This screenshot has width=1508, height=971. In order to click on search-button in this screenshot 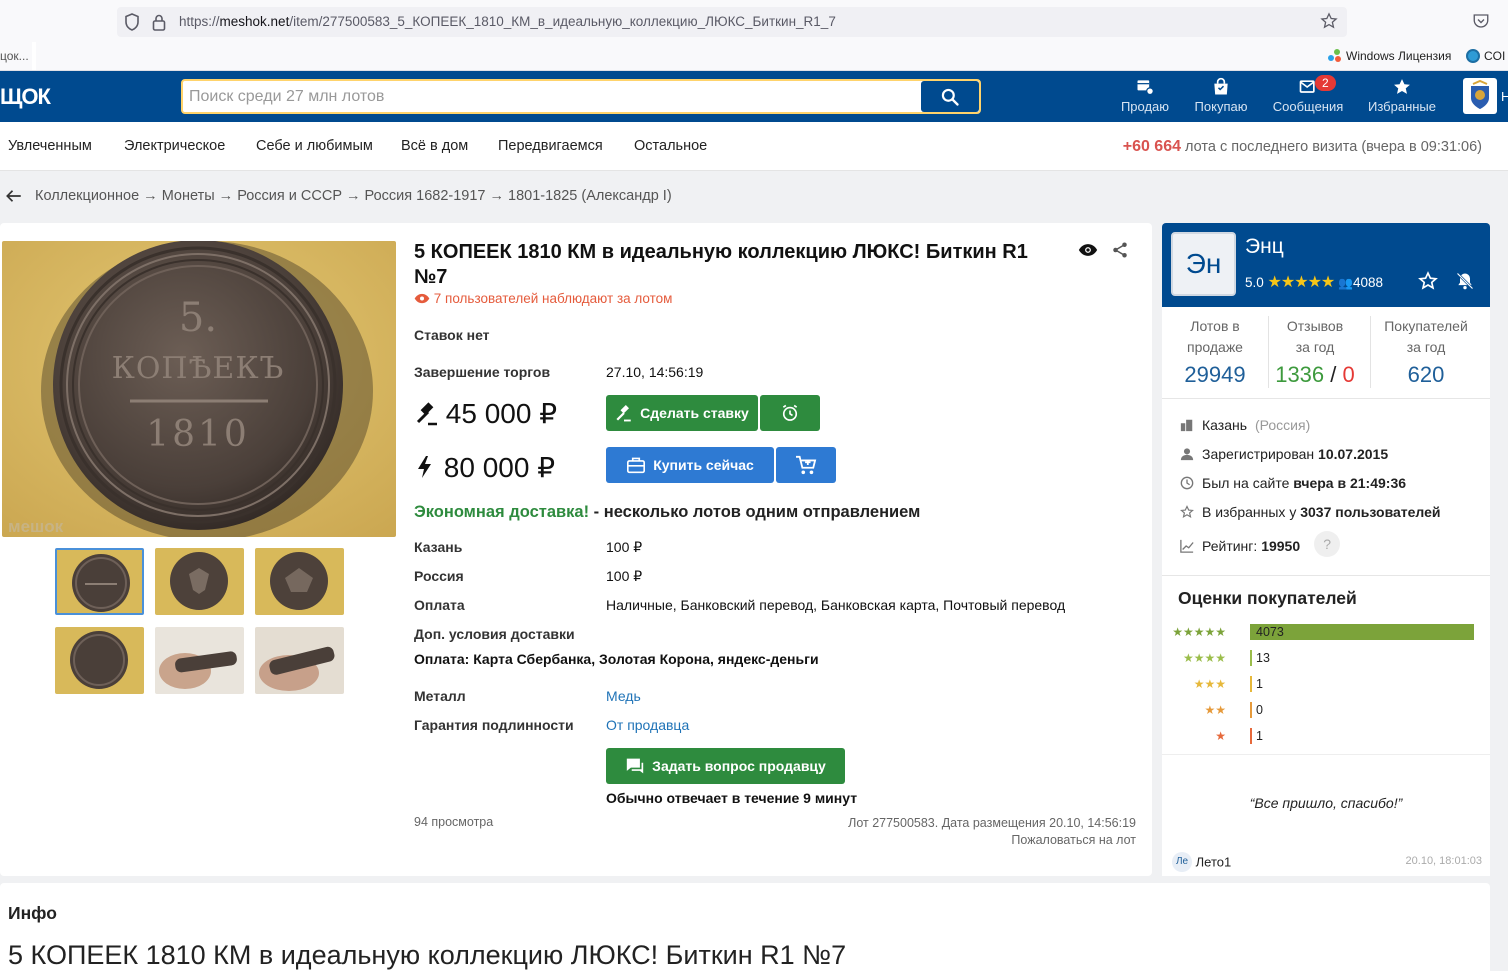, I will do `click(950, 96)`.